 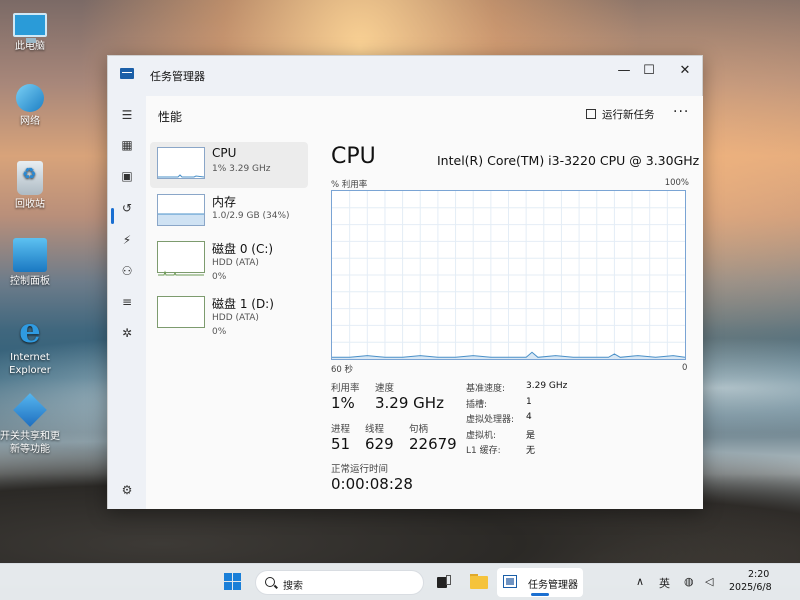 I want to click on page-header: 性能 运行新任务 ···, so click(x=424, y=115).